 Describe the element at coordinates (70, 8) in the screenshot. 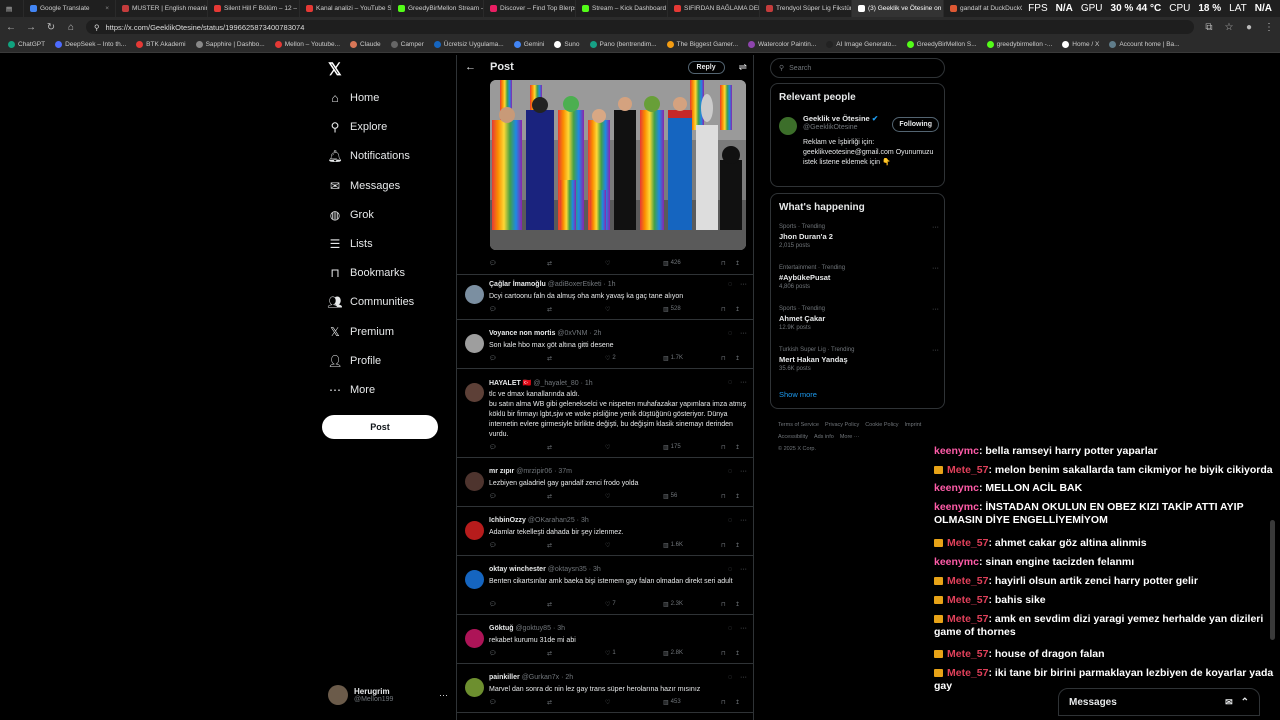

I see `browser-tab: Google Translate ×` at that location.